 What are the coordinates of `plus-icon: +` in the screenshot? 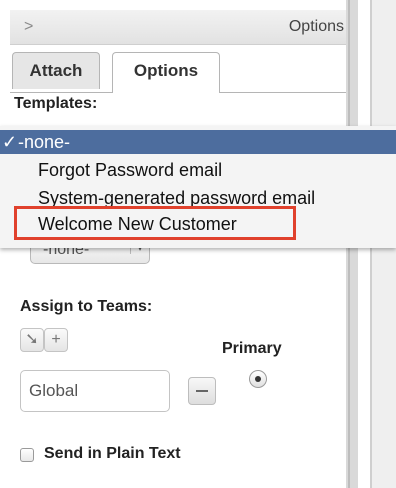 It's located at (56, 339).